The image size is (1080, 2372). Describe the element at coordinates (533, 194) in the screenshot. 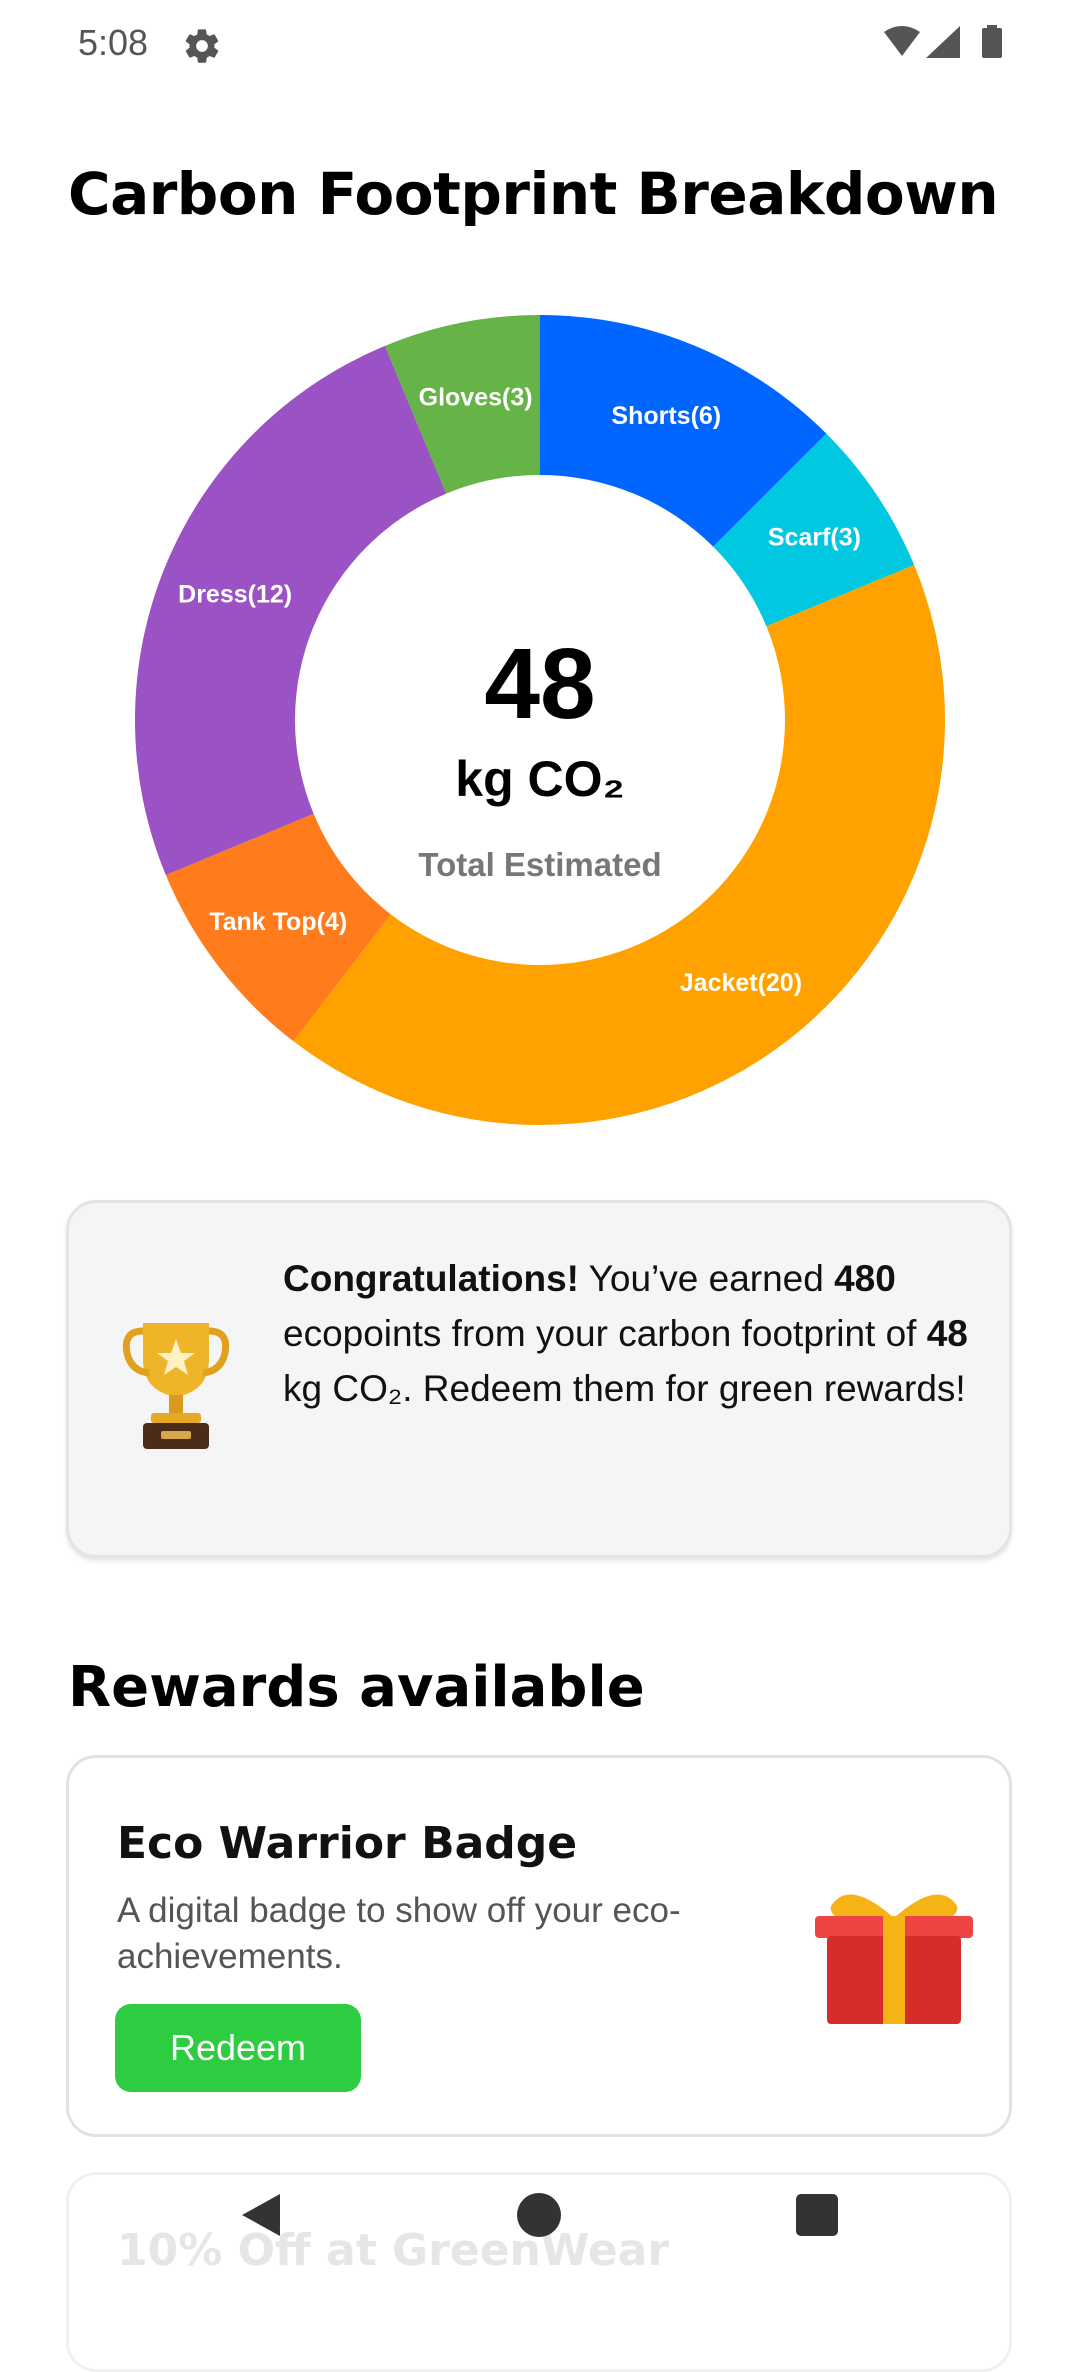

I see `page-title: Carbon Footprint Breakdown` at that location.